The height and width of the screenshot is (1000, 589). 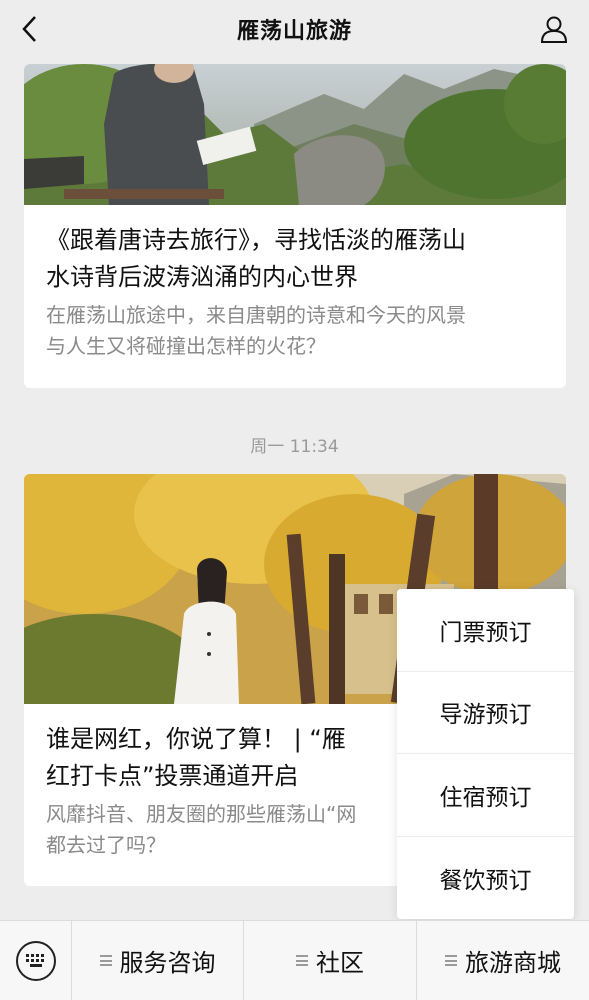 I want to click on menu-tab-community: 社区, so click(x=330, y=960).